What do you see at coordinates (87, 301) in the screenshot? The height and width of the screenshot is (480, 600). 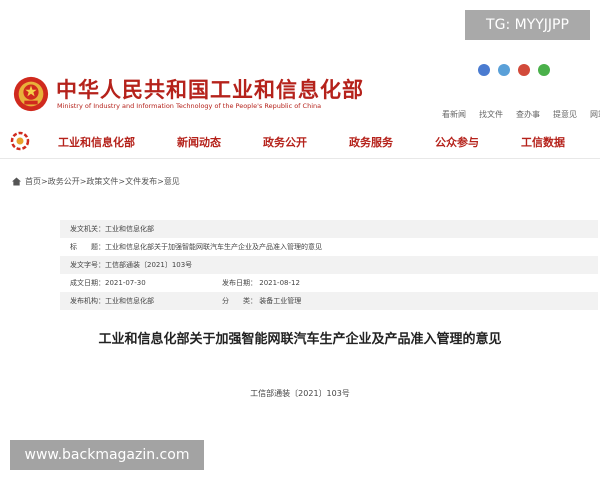 I see `info-label: 发布机构：` at bounding box center [87, 301].